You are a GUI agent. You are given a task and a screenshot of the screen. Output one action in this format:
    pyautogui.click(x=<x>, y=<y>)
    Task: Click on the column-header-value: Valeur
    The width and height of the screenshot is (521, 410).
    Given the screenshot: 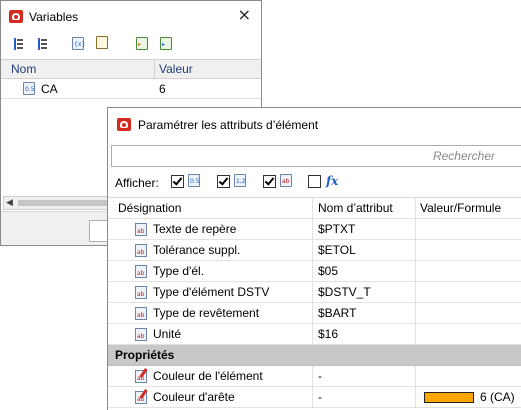 What is the action you would take?
    pyautogui.click(x=176, y=69)
    